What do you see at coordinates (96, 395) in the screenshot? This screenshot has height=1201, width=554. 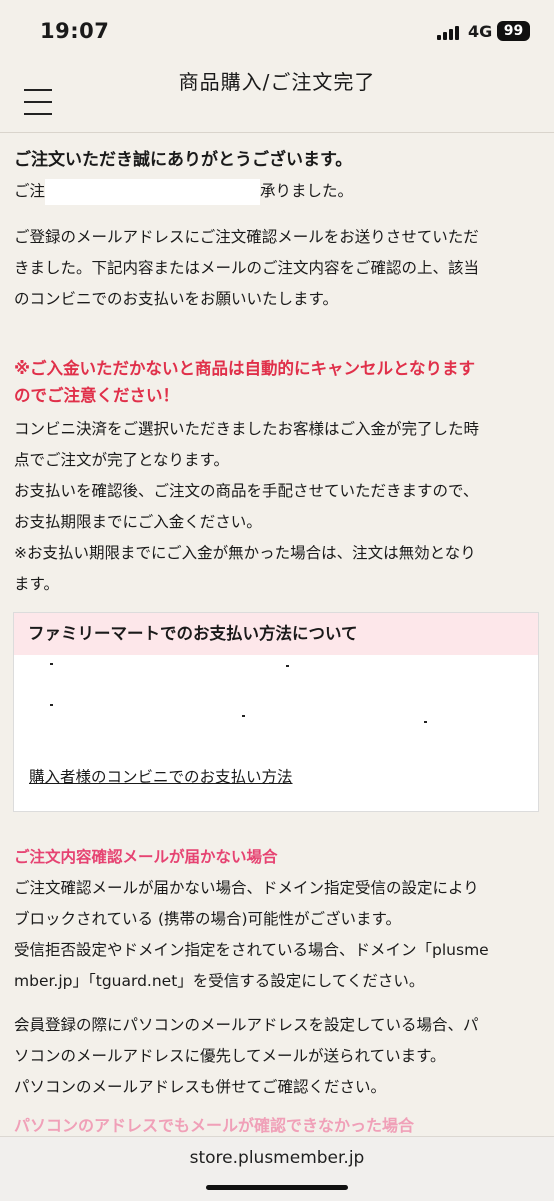 I see `warning-line: のでご注意ください！` at bounding box center [96, 395].